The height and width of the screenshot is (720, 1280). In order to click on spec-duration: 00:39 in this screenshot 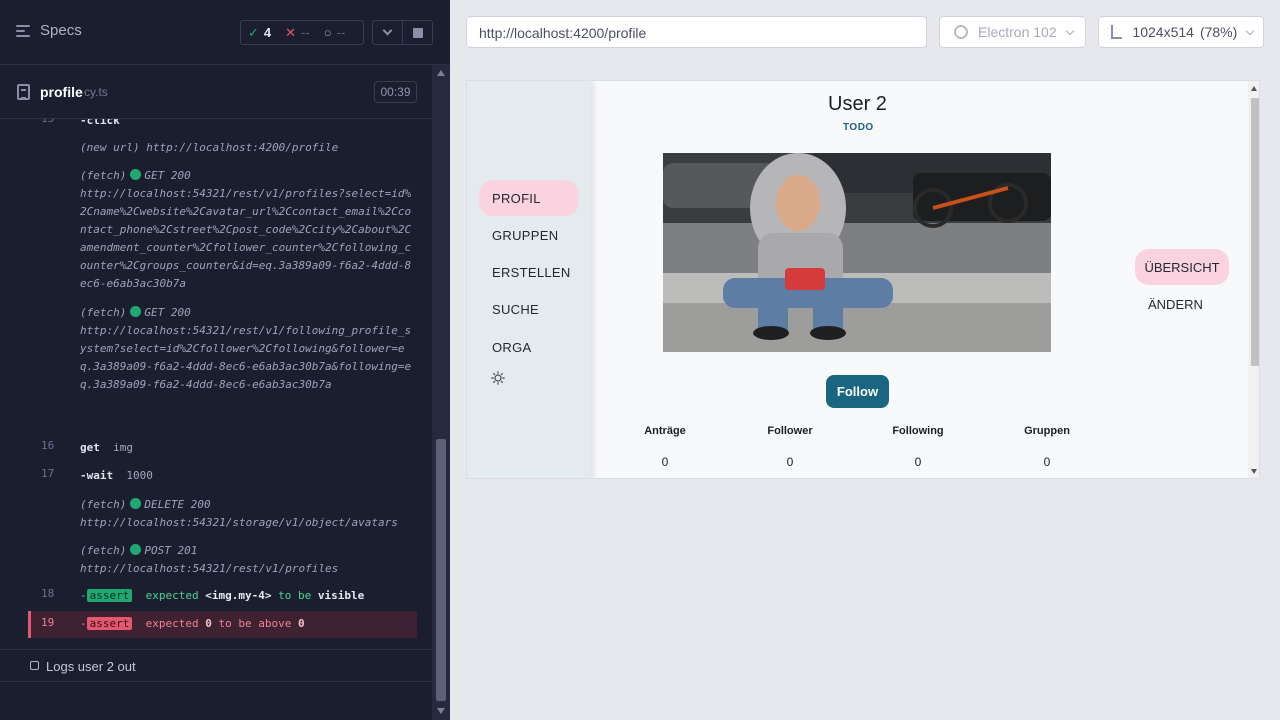, I will do `click(395, 92)`.